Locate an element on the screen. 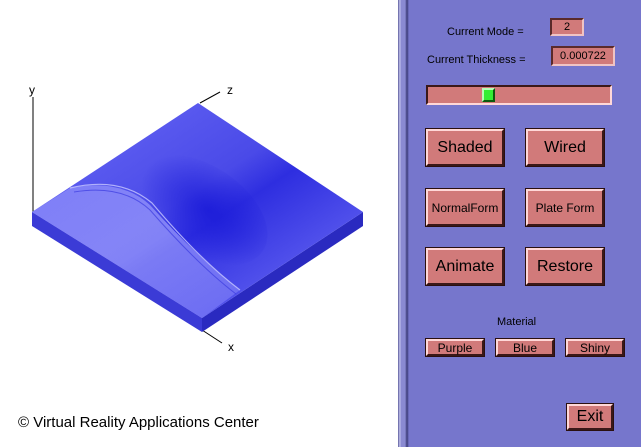 The width and height of the screenshot is (641, 447). mode-value-field: 2 is located at coordinates (567, 27).